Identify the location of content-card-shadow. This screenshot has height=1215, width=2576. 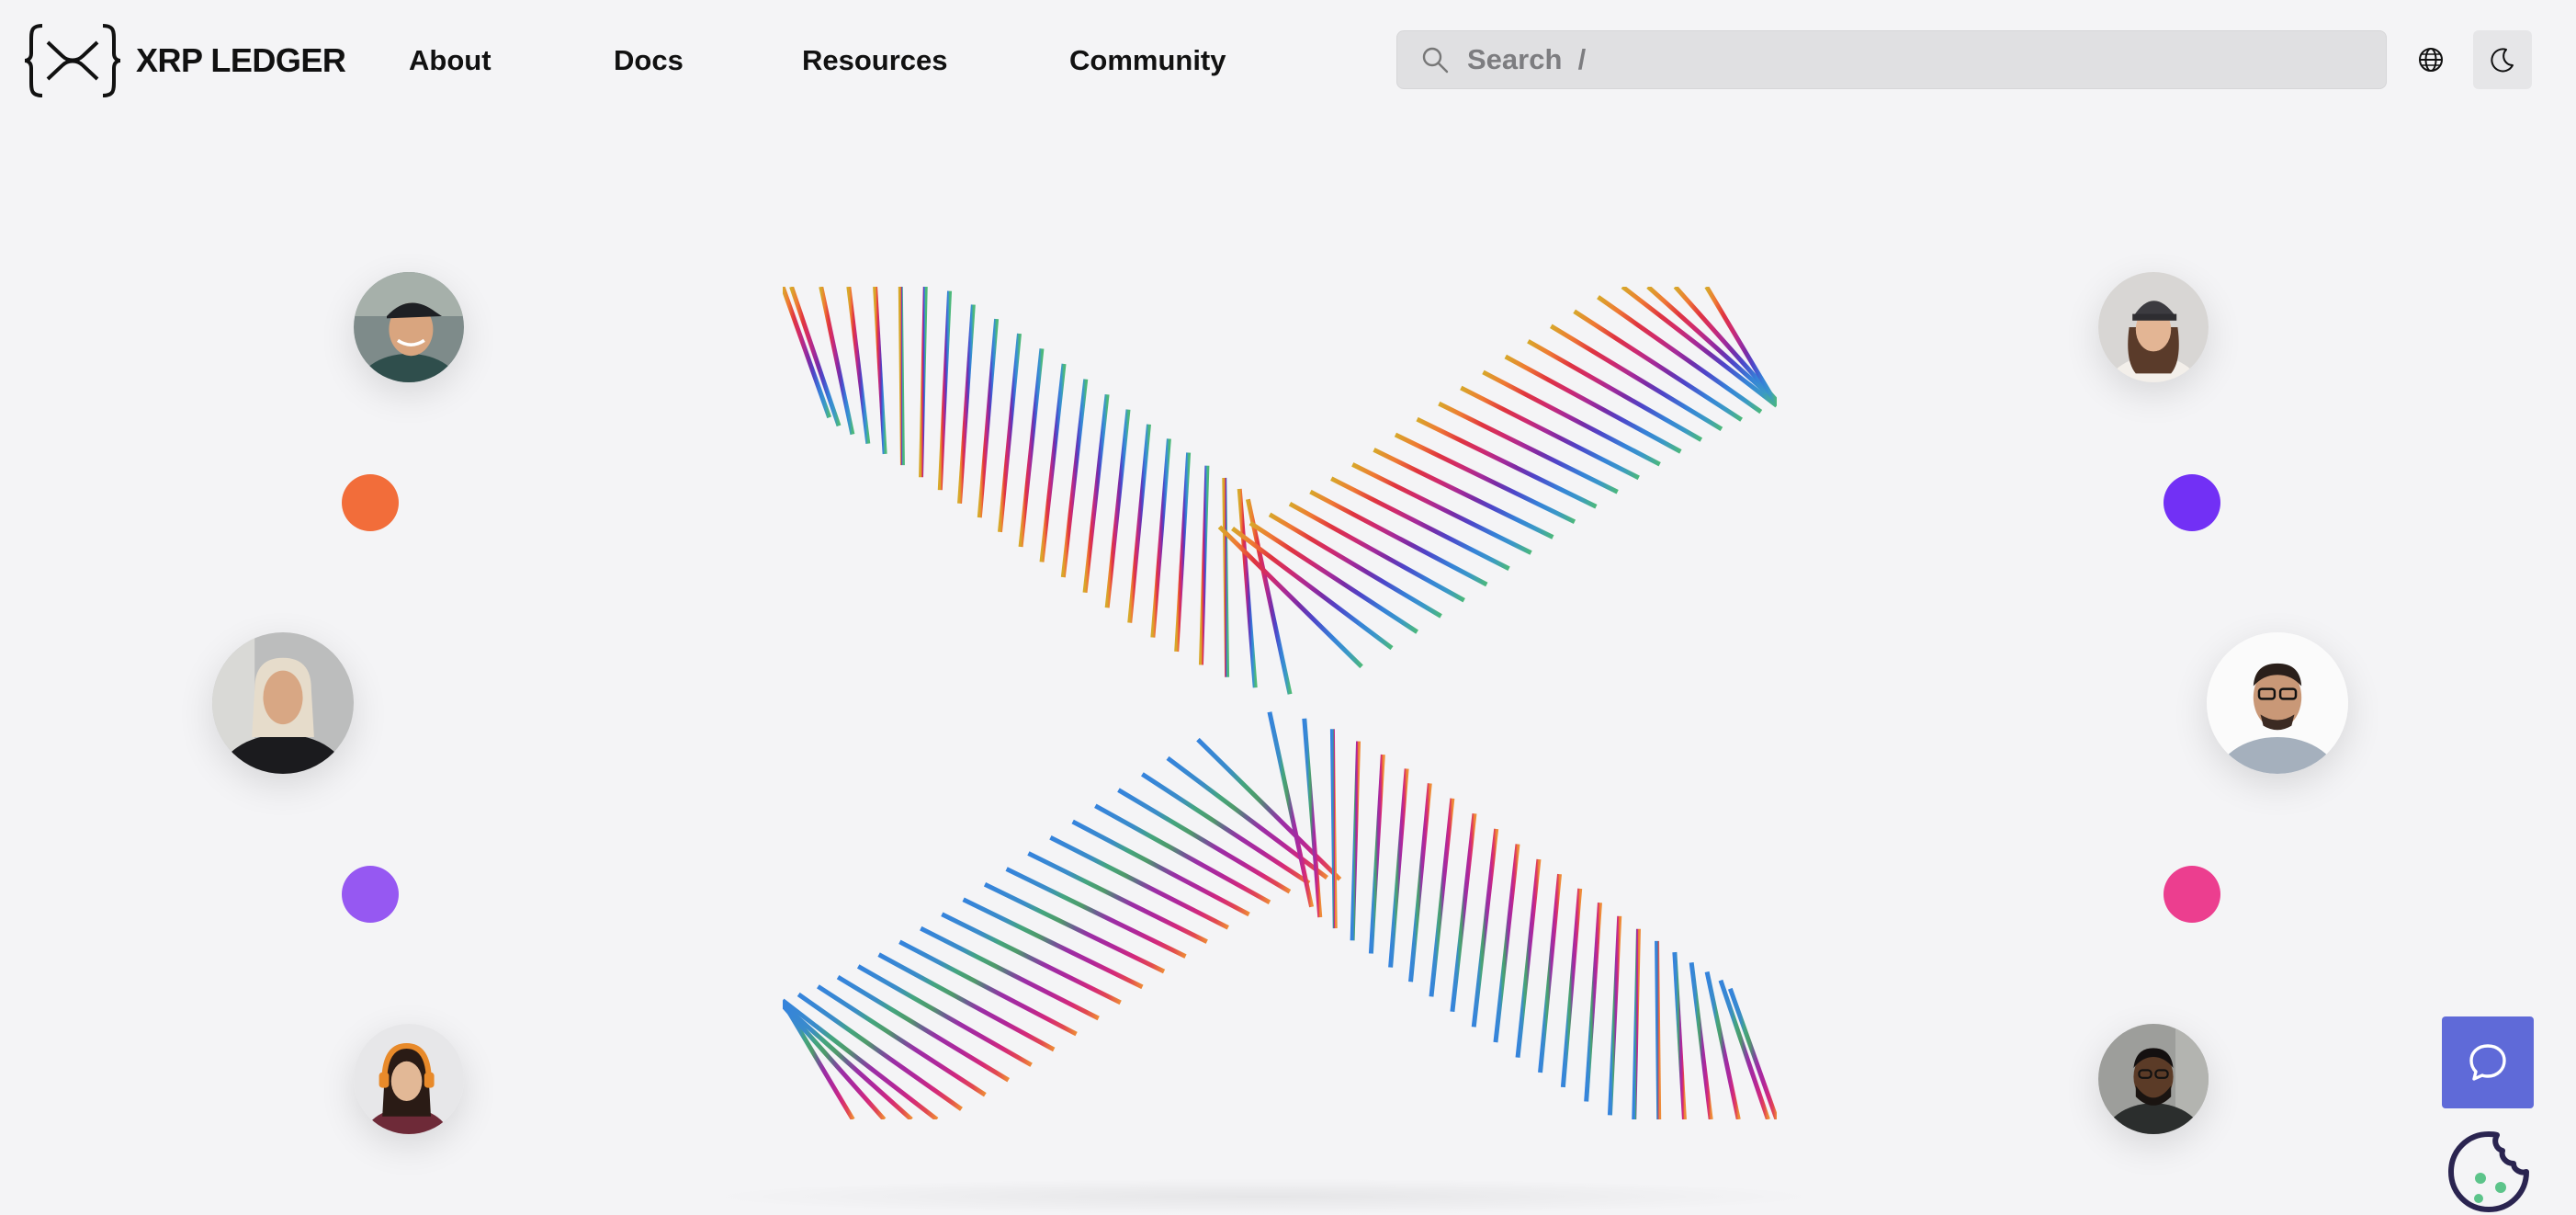
(1263, 1197).